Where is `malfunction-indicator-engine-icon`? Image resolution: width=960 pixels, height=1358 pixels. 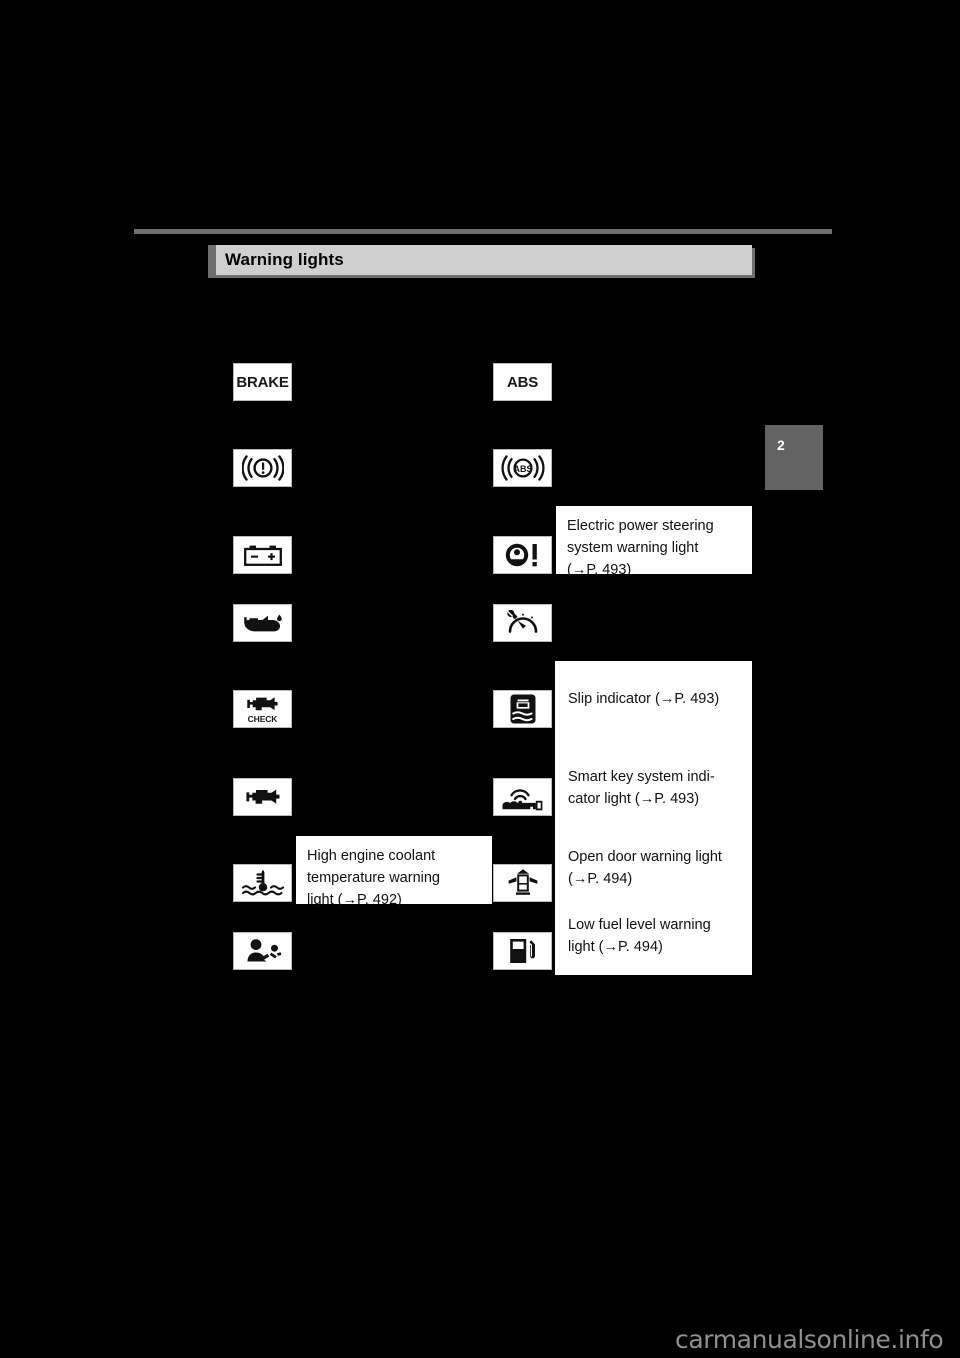 malfunction-indicator-engine-icon is located at coordinates (263, 797).